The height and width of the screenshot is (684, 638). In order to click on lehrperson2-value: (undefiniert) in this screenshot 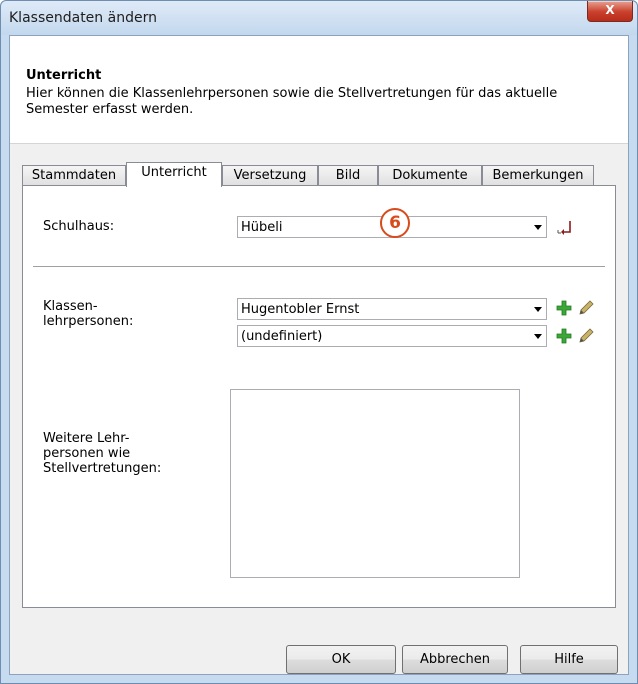, I will do `click(282, 336)`.